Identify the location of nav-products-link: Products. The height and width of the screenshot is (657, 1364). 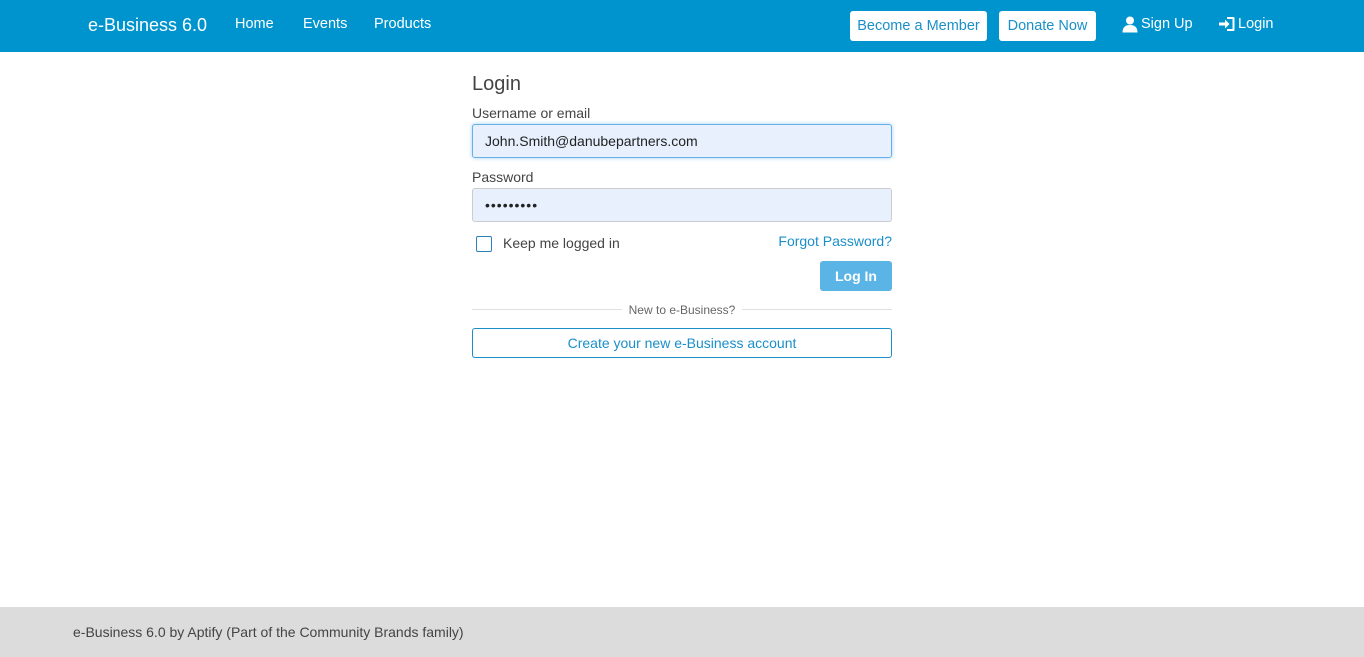
(402, 24).